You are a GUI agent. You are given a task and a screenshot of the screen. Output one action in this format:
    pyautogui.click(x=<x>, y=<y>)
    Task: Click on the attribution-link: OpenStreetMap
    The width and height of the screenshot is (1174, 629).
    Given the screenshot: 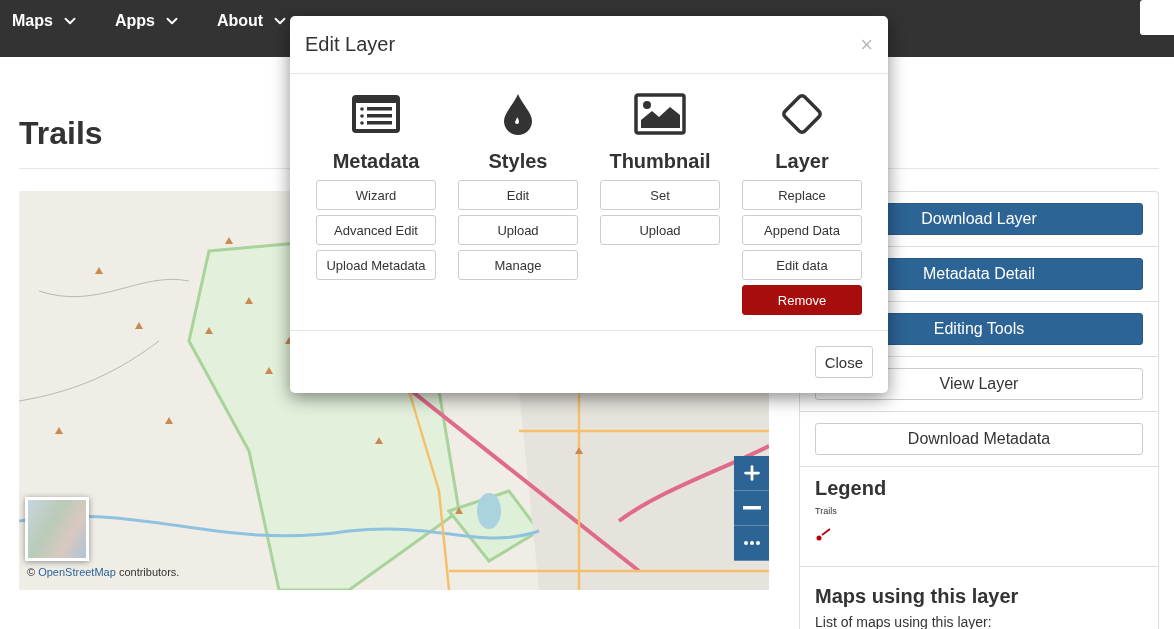 What is the action you would take?
    pyautogui.click(x=77, y=572)
    